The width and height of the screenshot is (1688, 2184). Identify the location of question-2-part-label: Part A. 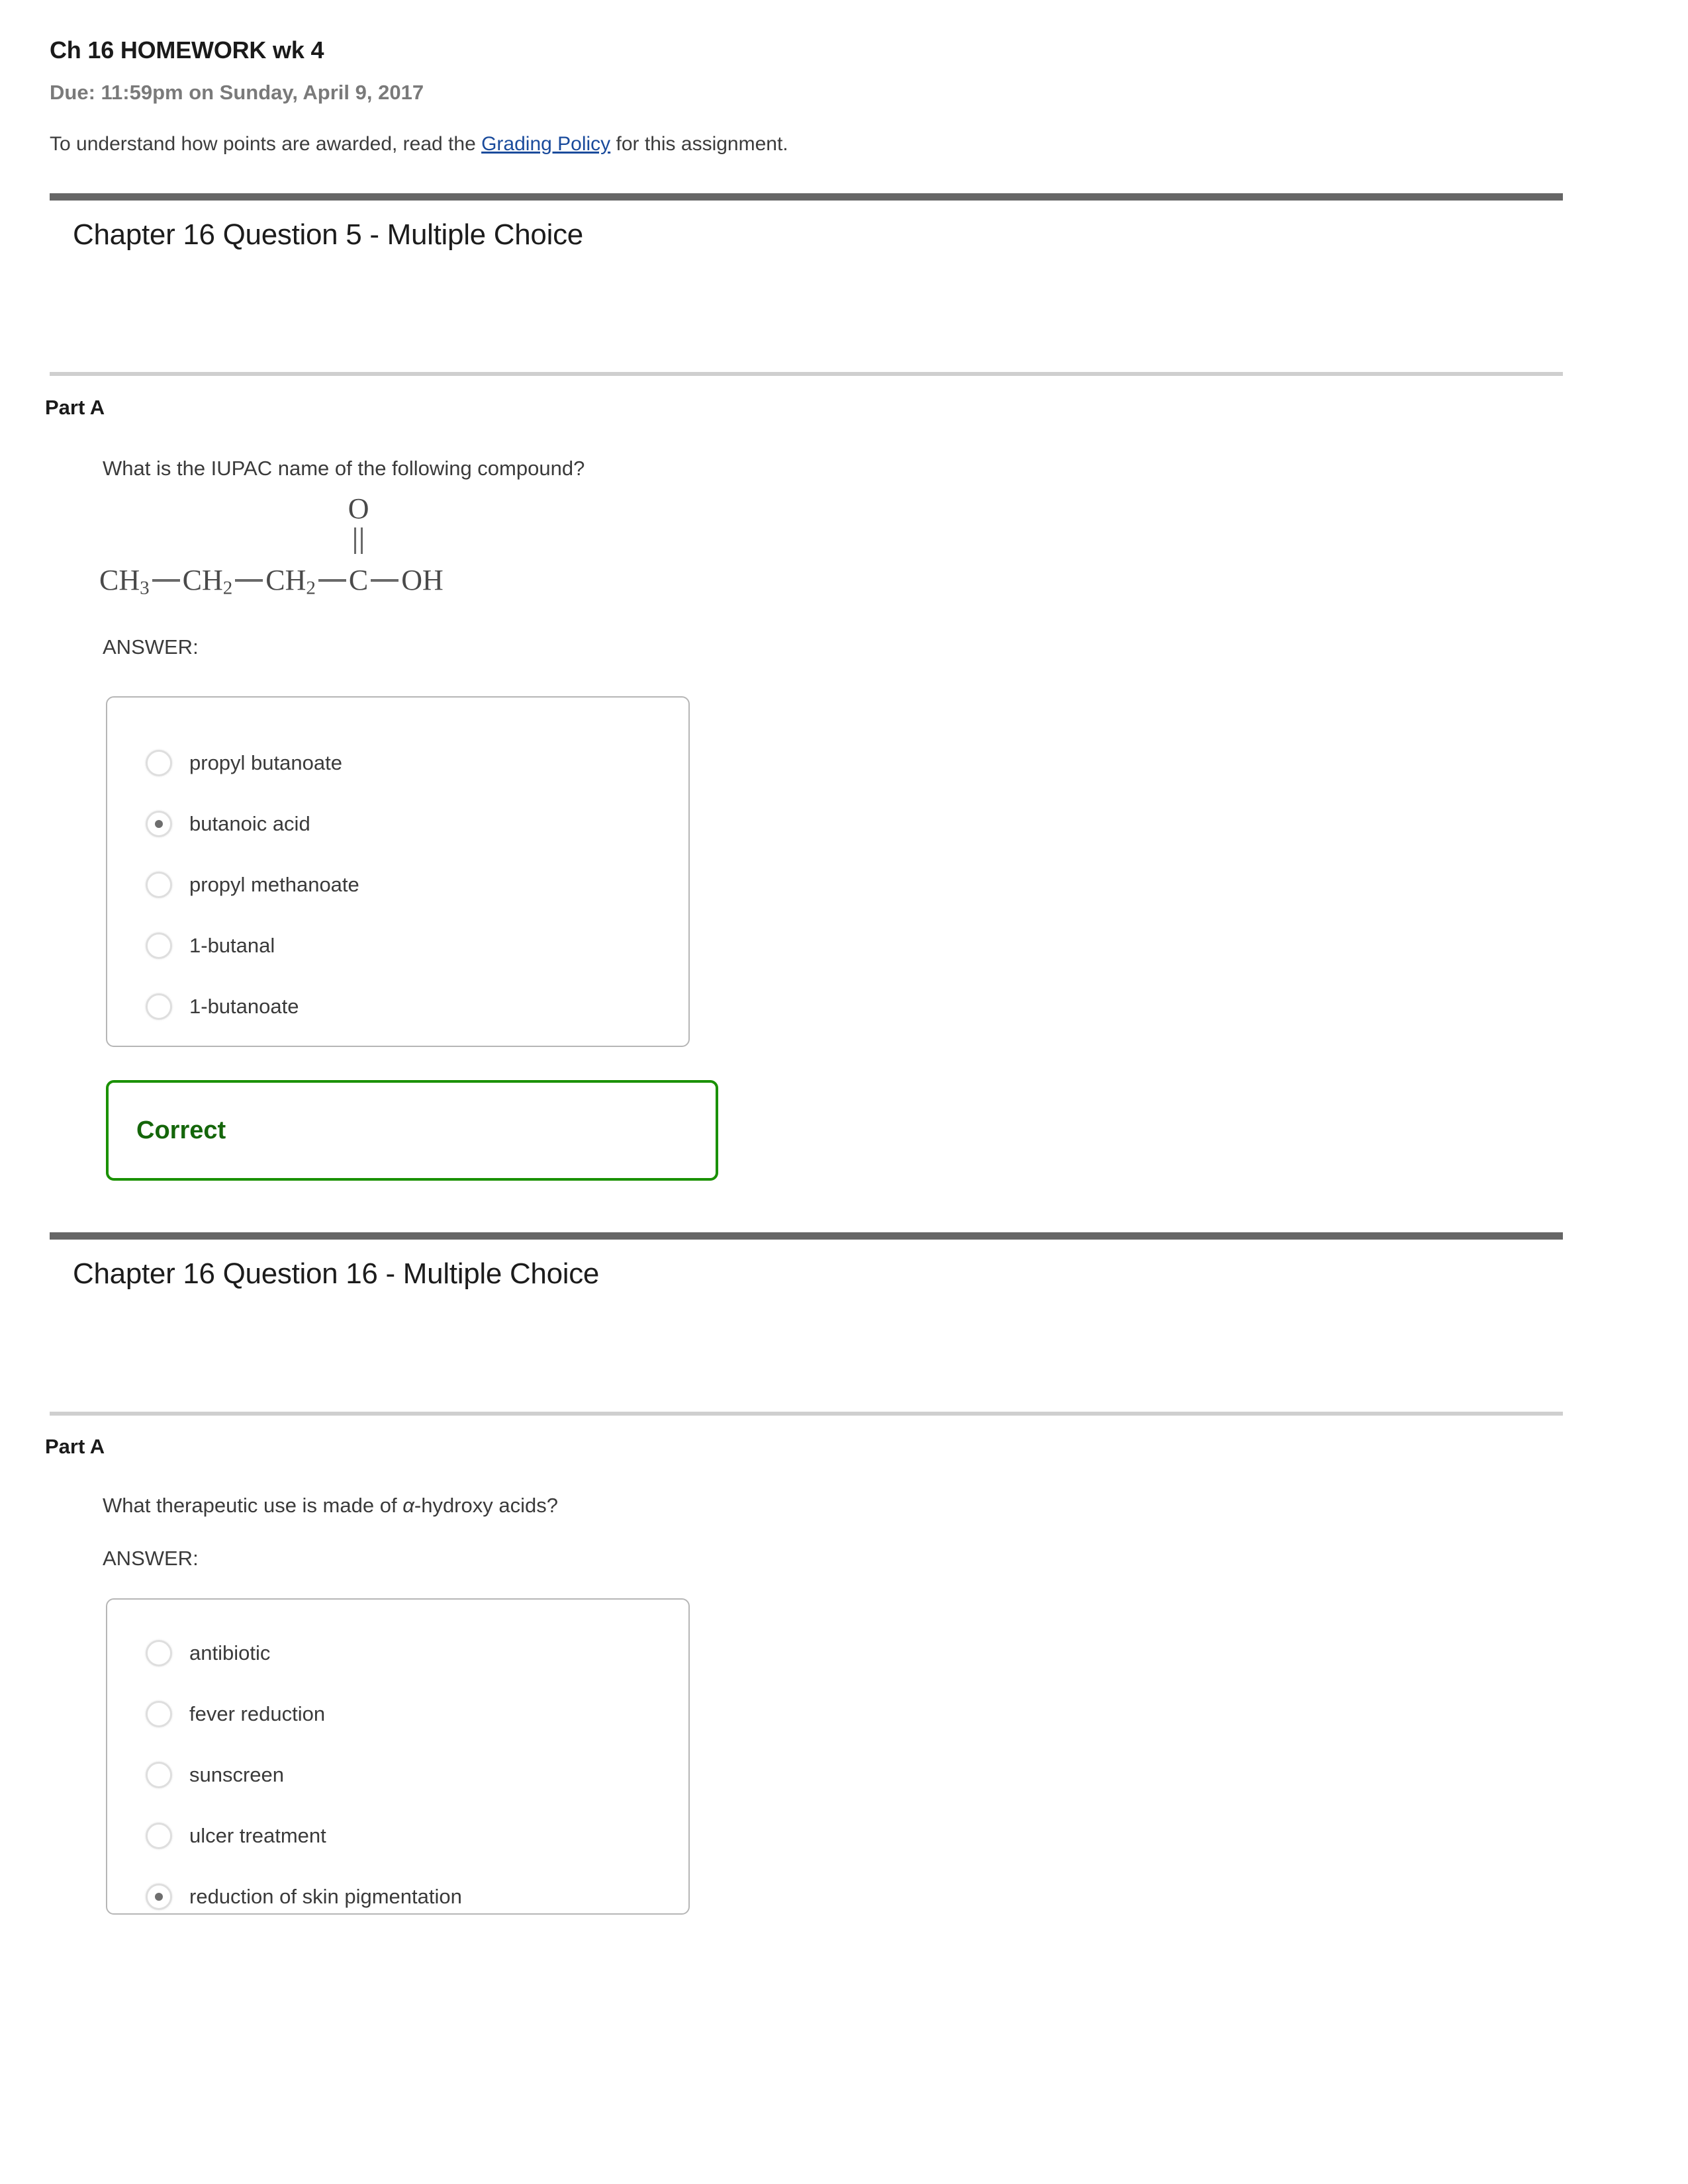
(75, 1447).